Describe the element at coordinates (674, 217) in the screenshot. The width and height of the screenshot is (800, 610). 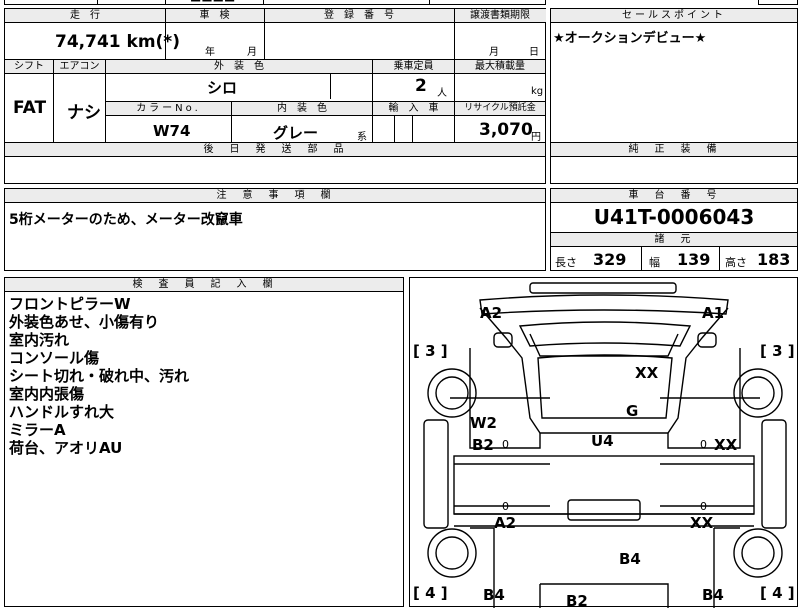
I see `chassis-value: U41T-0006043` at that location.